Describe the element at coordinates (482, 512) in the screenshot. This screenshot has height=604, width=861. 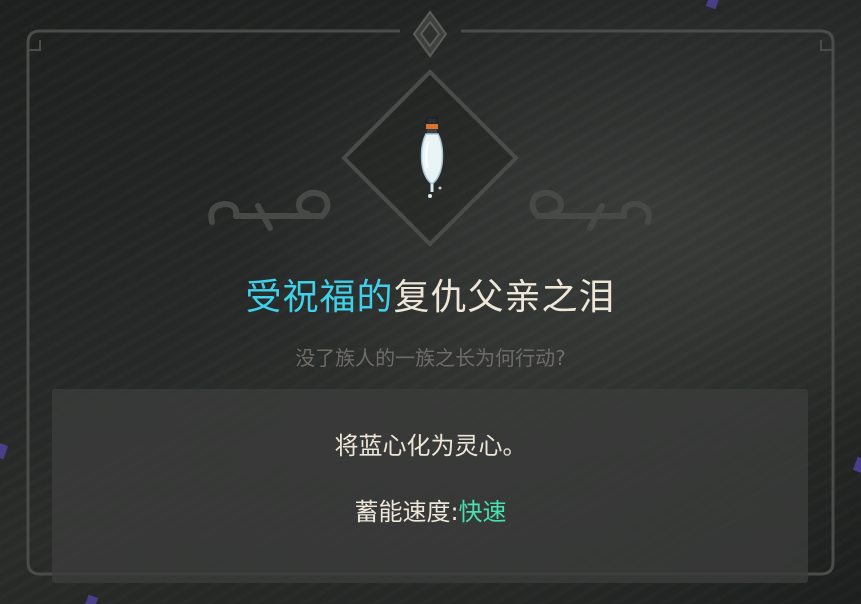
I see `charge-speed-value: 快速` at that location.